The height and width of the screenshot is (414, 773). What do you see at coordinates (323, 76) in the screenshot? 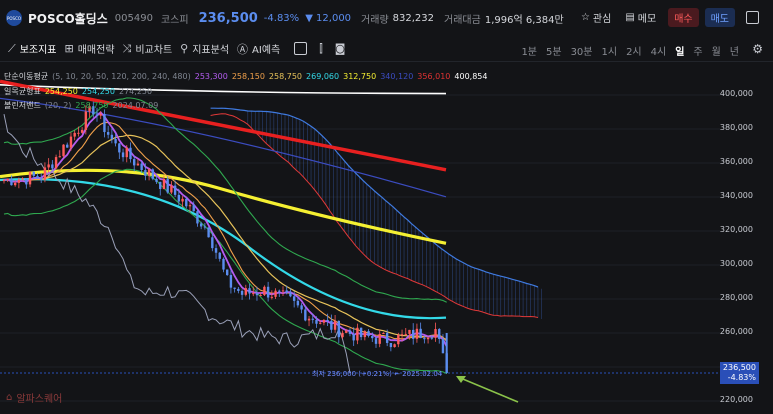
I see `ma-value-50: 269,060` at bounding box center [323, 76].